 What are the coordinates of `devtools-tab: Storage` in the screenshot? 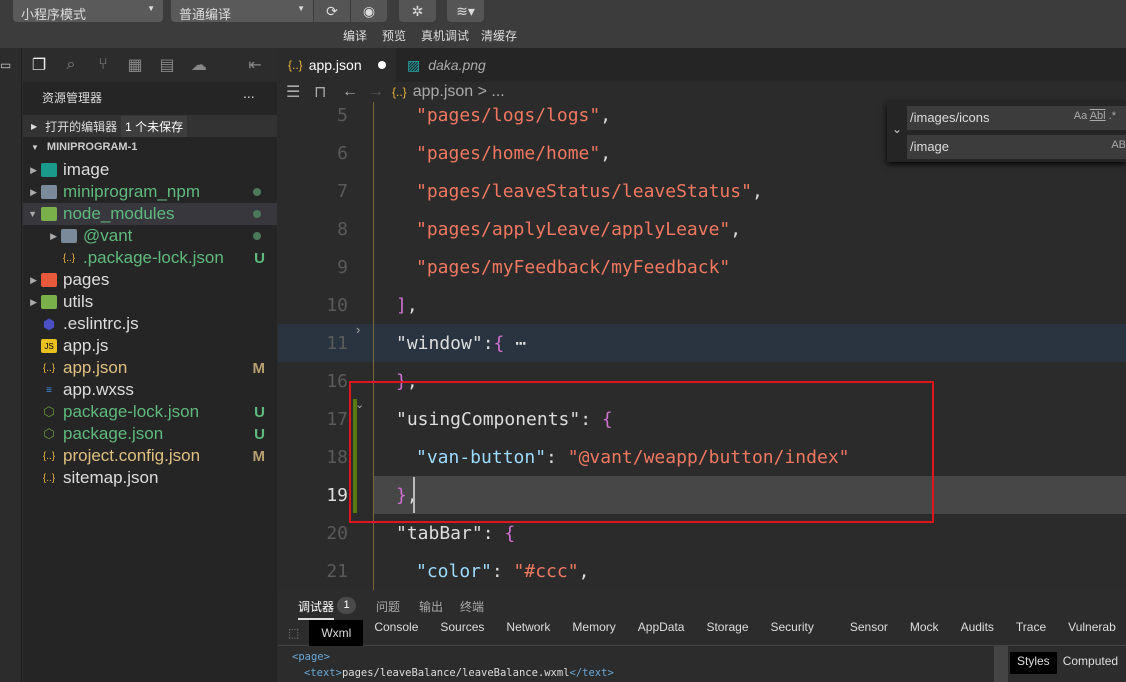 It's located at (727, 633).